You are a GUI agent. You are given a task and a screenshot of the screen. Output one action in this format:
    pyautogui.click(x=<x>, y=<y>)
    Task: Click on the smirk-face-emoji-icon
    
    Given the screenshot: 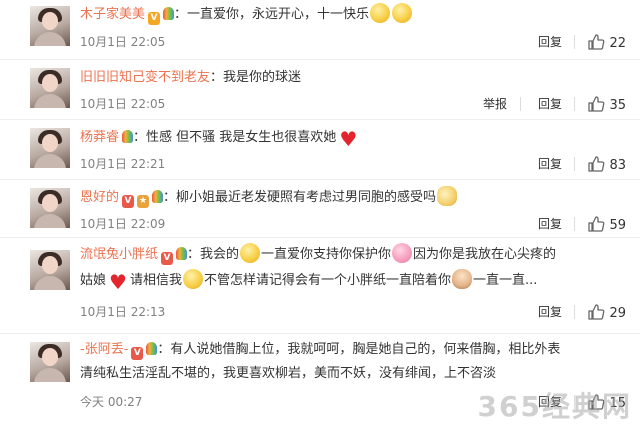 What is the action you would take?
    pyautogui.click(x=250, y=253)
    